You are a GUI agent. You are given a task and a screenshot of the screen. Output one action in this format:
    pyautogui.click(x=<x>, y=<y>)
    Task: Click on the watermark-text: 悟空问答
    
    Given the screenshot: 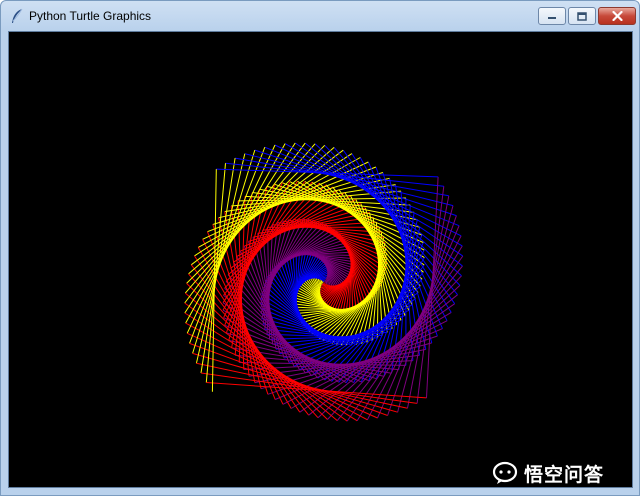 What is the action you would take?
    pyautogui.click(x=564, y=475)
    